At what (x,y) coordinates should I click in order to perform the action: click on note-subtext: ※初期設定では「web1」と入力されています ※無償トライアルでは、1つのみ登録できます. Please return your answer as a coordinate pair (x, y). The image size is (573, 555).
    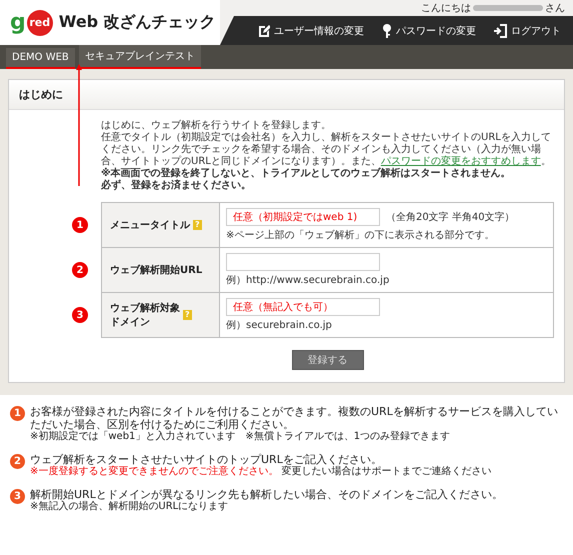
    Looking at the image, I should click on (240, 436).